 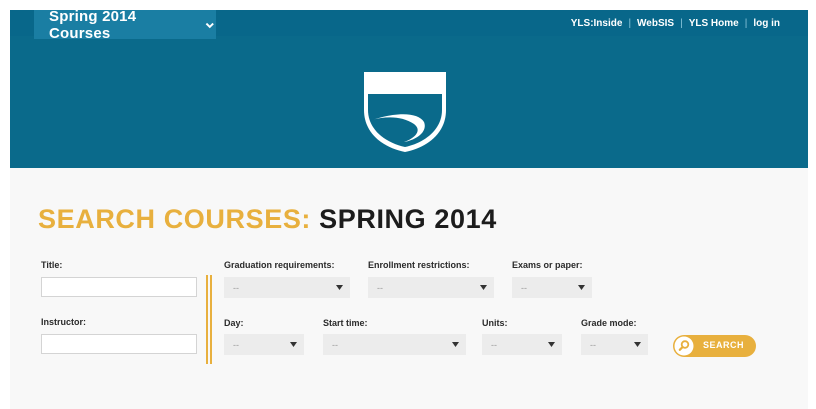 What do you see at coordinates (405, 112) in the screenshot?
I see `yls-courses-logo: YLS:COURSES` at bounding box center [405, 112].